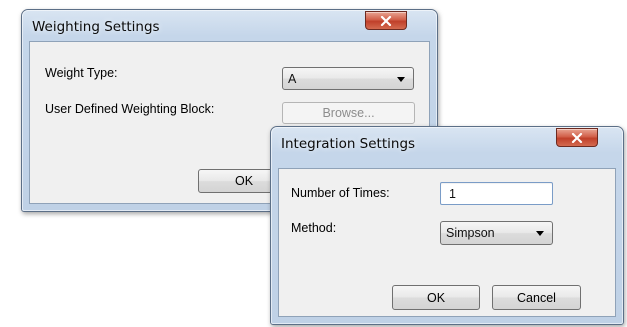 The image size is (627, 327). Describe the element at coordinates (496, 193) in the screenshot. I see `number-of-times-input: 1` at that location.